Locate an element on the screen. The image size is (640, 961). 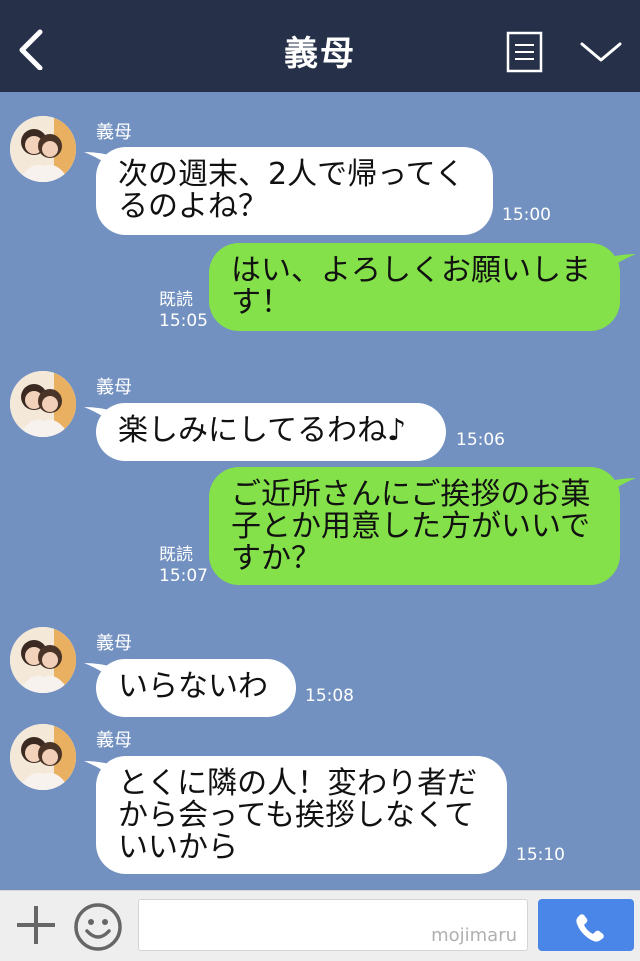
read-status: 既読 15:07 is located at coordinates (183, 566).